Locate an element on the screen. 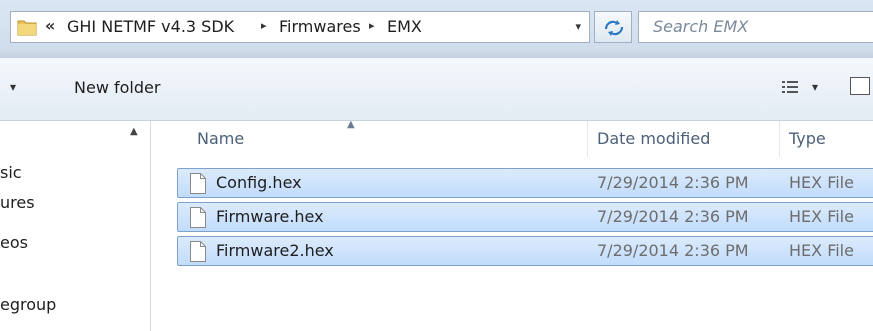 Image resolution: width=873 pixels, height=331 pixels. view-dropdown-icon: ▾ is located at coordinates (815, 87).